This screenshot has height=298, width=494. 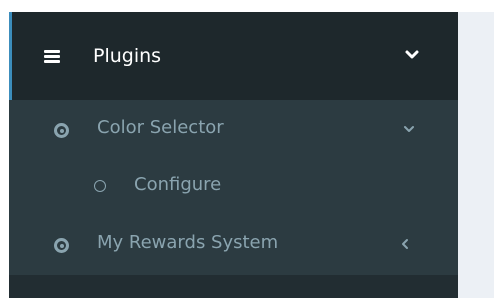 What do you see at coordinates (233, 185) in the screenshot?
I see `sidebar-item-configure: Configure` at bounding box center [233, 185].